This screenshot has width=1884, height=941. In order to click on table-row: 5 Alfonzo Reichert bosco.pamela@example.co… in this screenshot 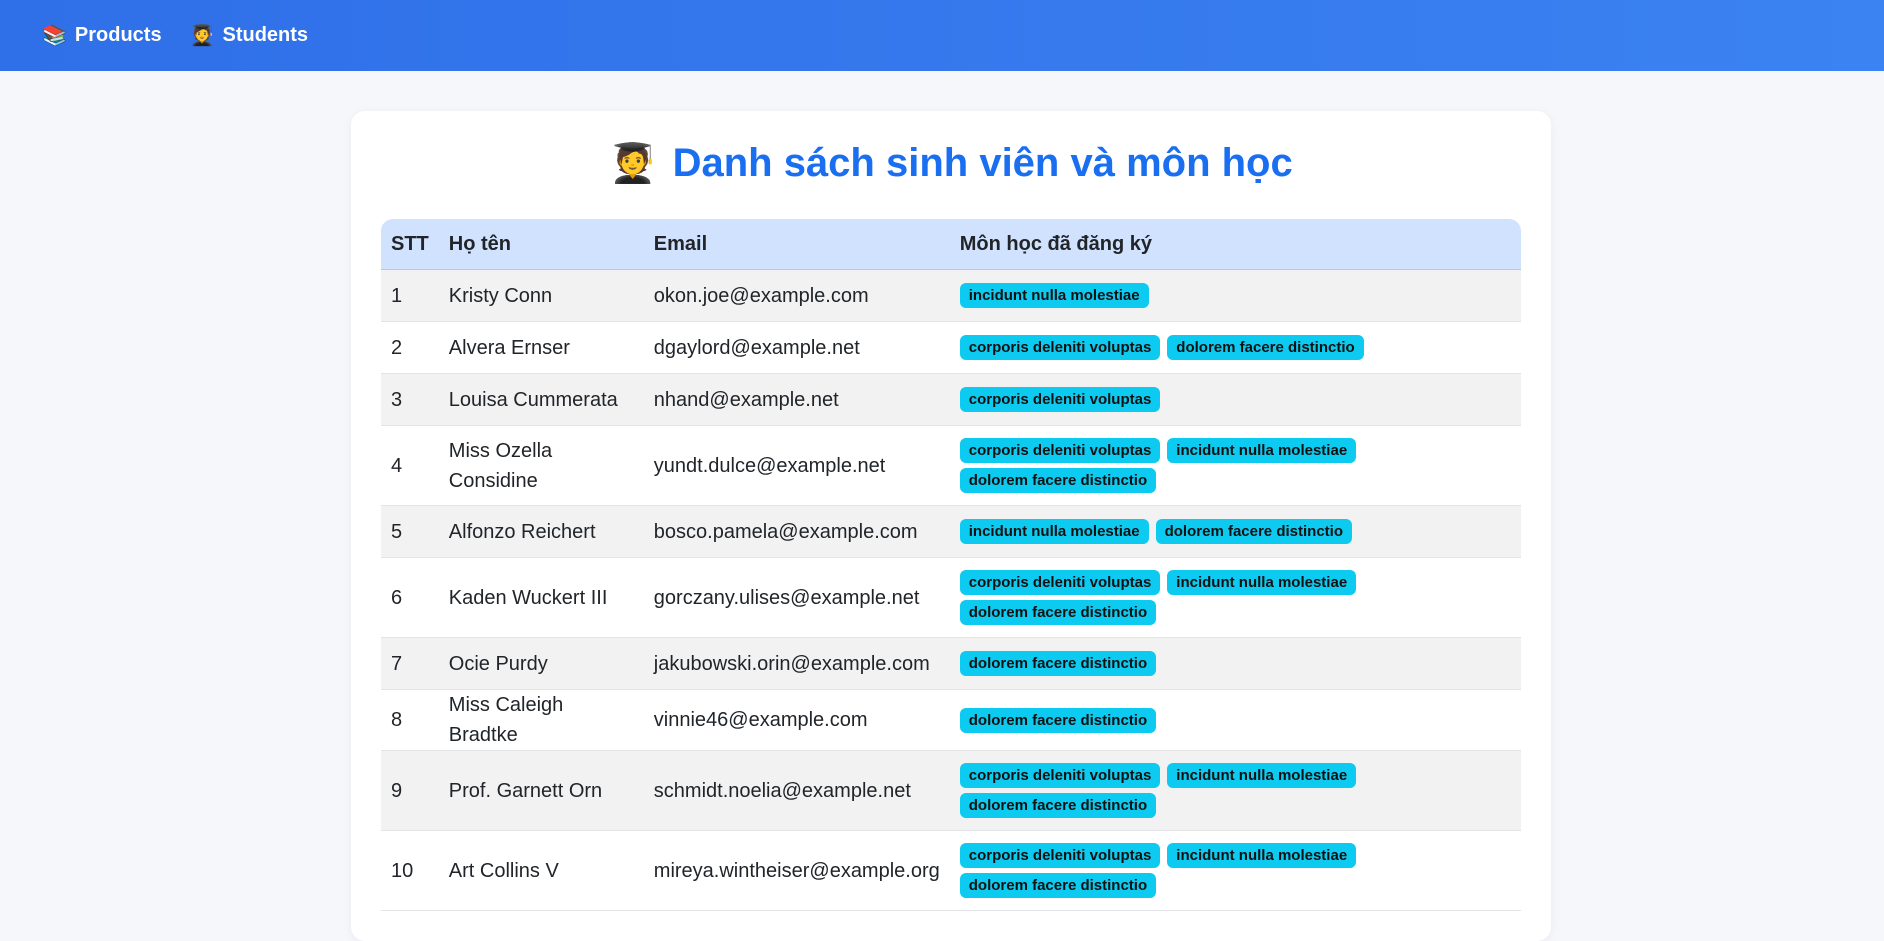, I will do `click(951, 532)`.